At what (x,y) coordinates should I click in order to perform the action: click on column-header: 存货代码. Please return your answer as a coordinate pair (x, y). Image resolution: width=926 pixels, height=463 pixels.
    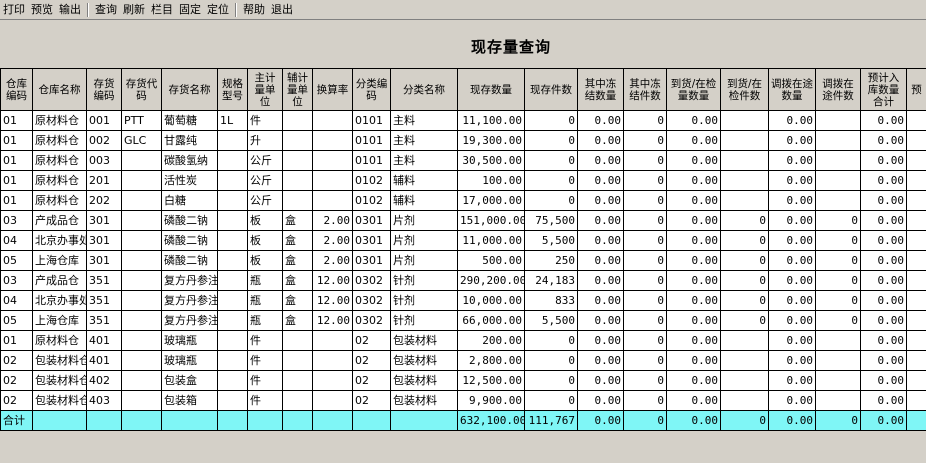
    Looking at the image, I should click on (141, 89).